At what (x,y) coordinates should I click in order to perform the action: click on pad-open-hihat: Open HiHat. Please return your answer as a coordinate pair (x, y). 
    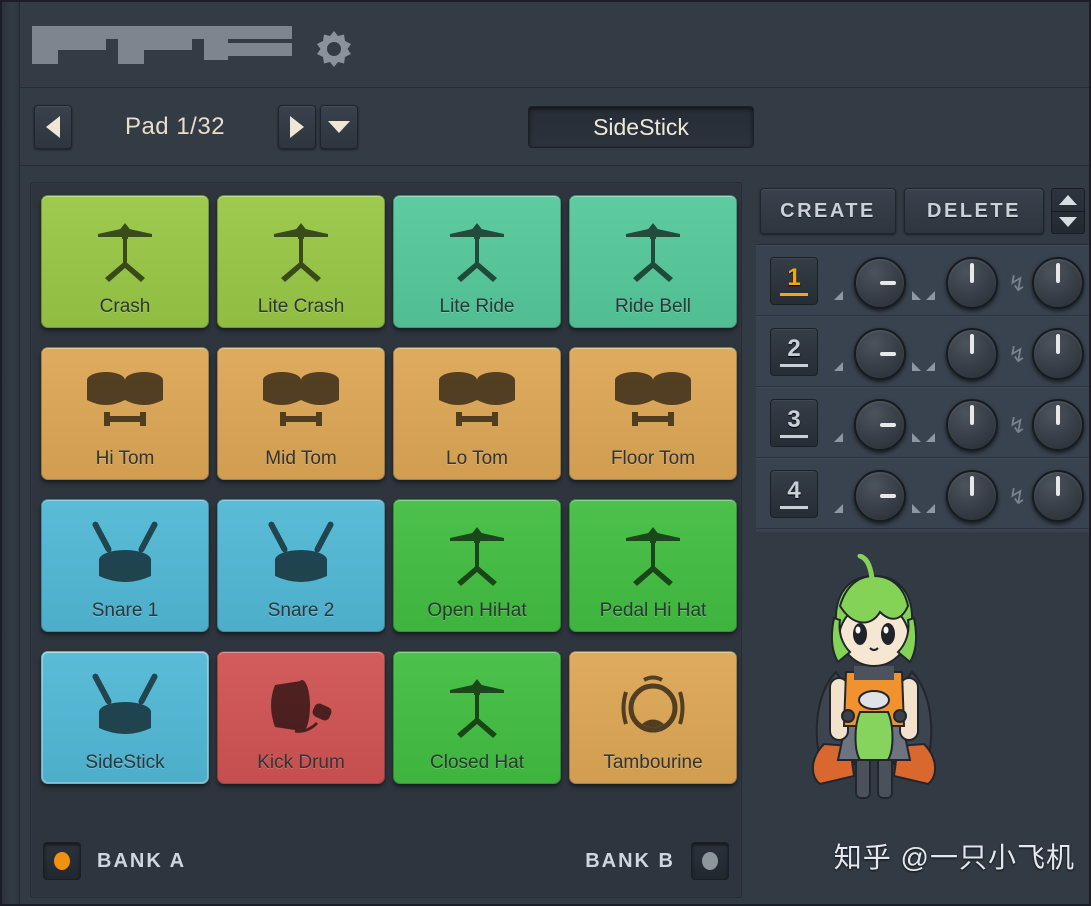
    Looking at the image, I should click on (477, 565).